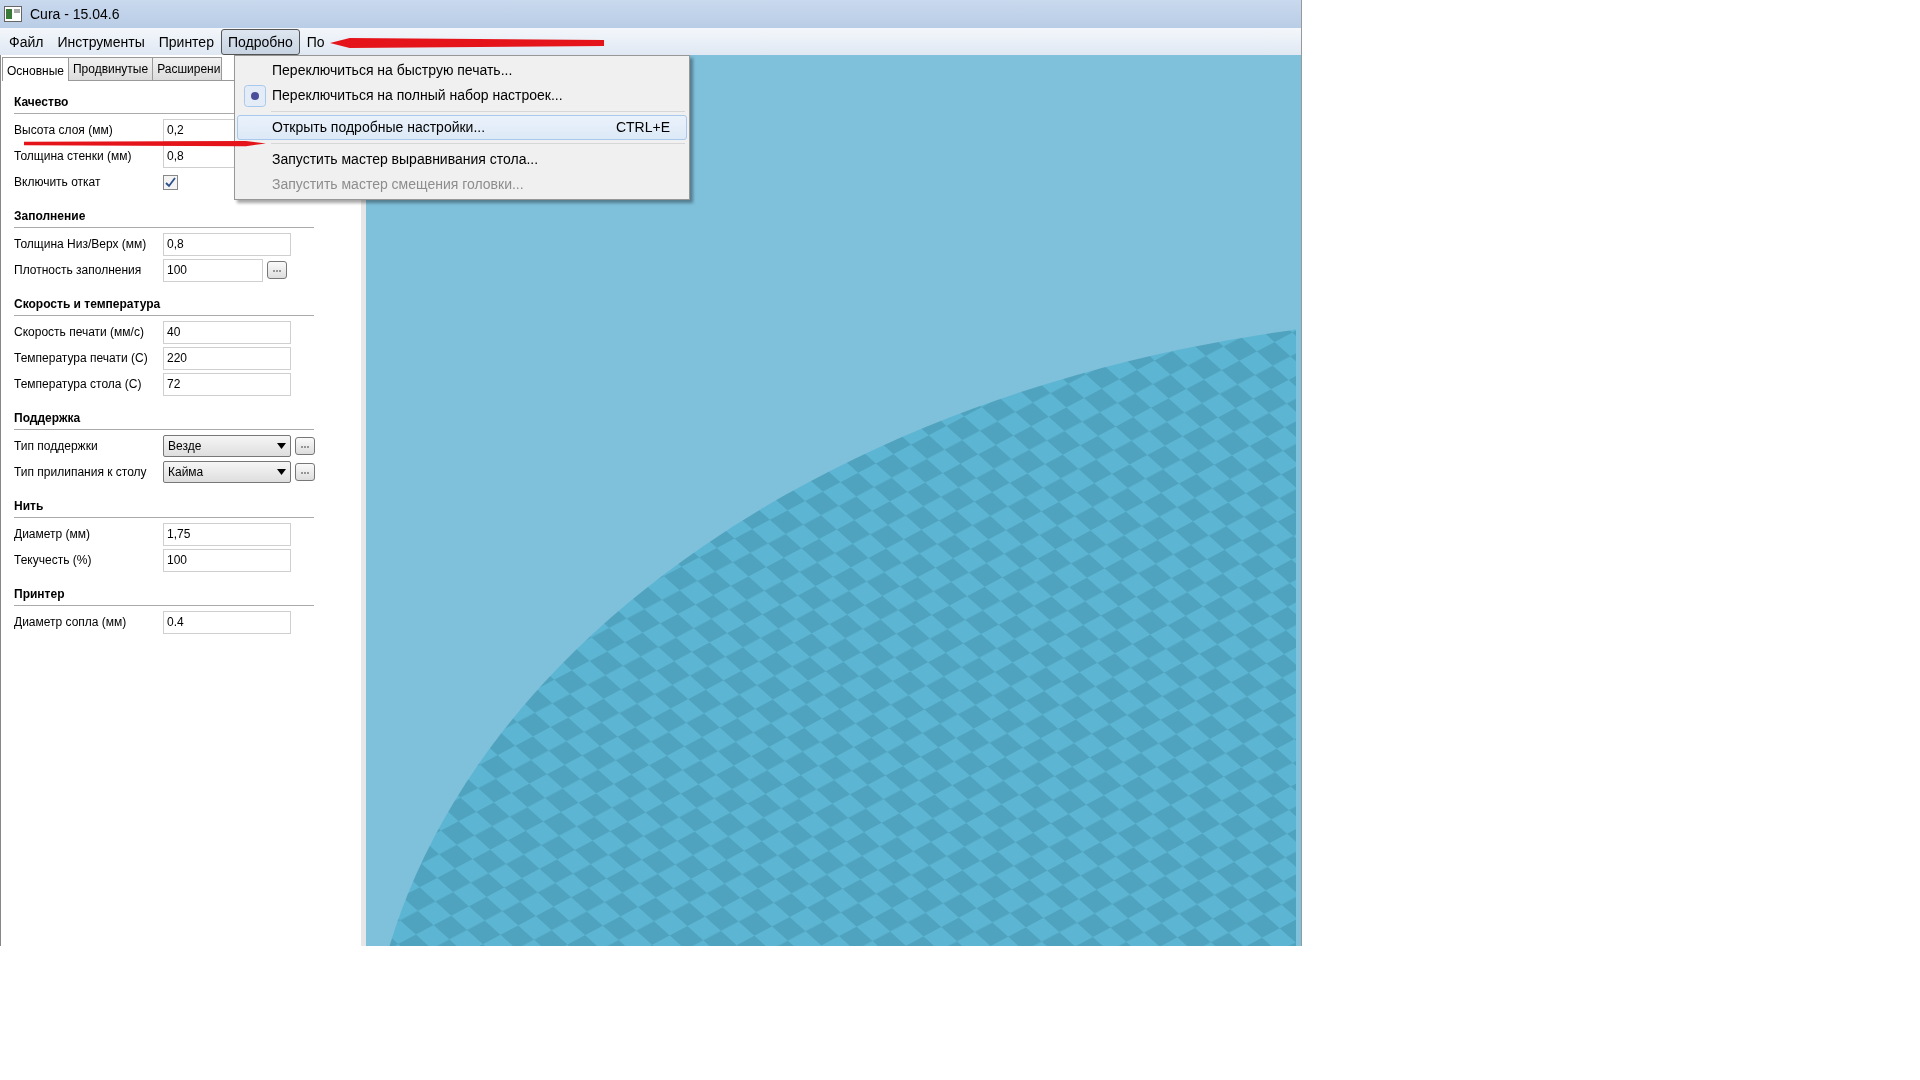 The height and width of the screenshot is (1080, 1920). What do you see at coordinates (227, 244) in the screenshot?
I see `input-field: 0,8` at bounding box center [227, 244].